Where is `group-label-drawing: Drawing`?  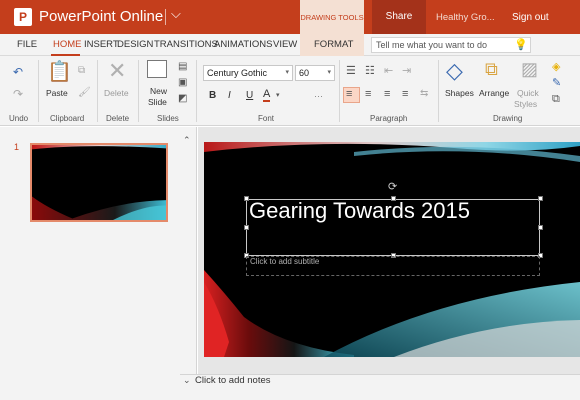 group-label-drawing: Drawing is located at coordinates (508, 118).